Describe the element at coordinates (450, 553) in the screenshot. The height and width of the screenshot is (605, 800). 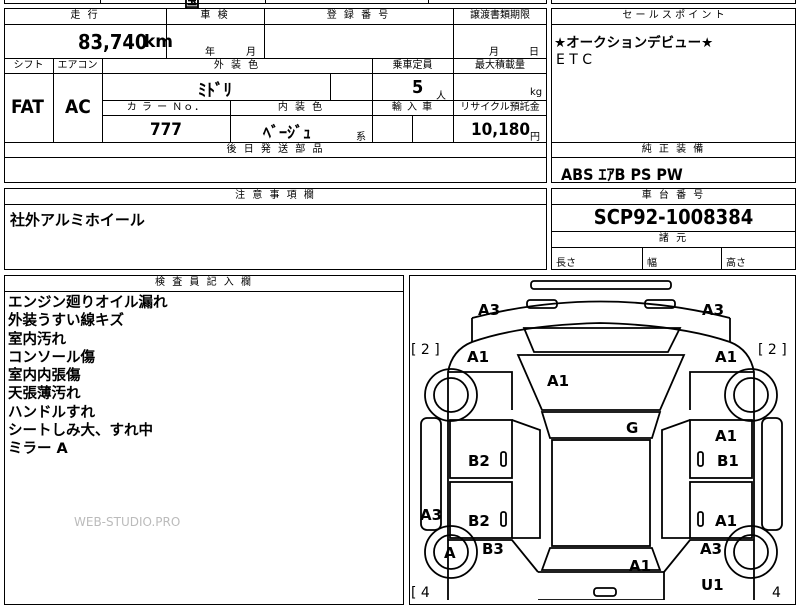
I see `mark-wheel-rl: A` at that location.